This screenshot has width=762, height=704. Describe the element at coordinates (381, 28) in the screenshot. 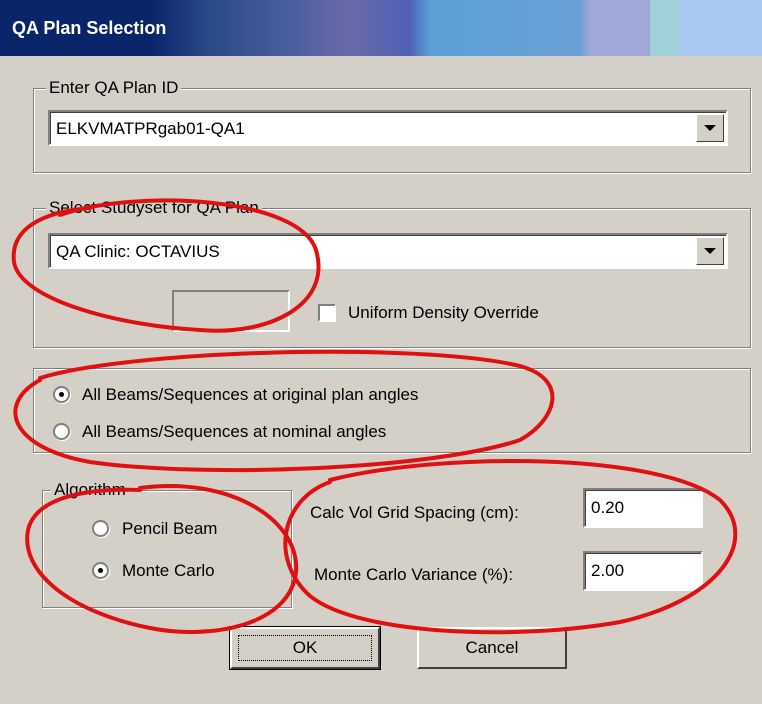

I see `title-bar: QA Plan Selection` at that location.